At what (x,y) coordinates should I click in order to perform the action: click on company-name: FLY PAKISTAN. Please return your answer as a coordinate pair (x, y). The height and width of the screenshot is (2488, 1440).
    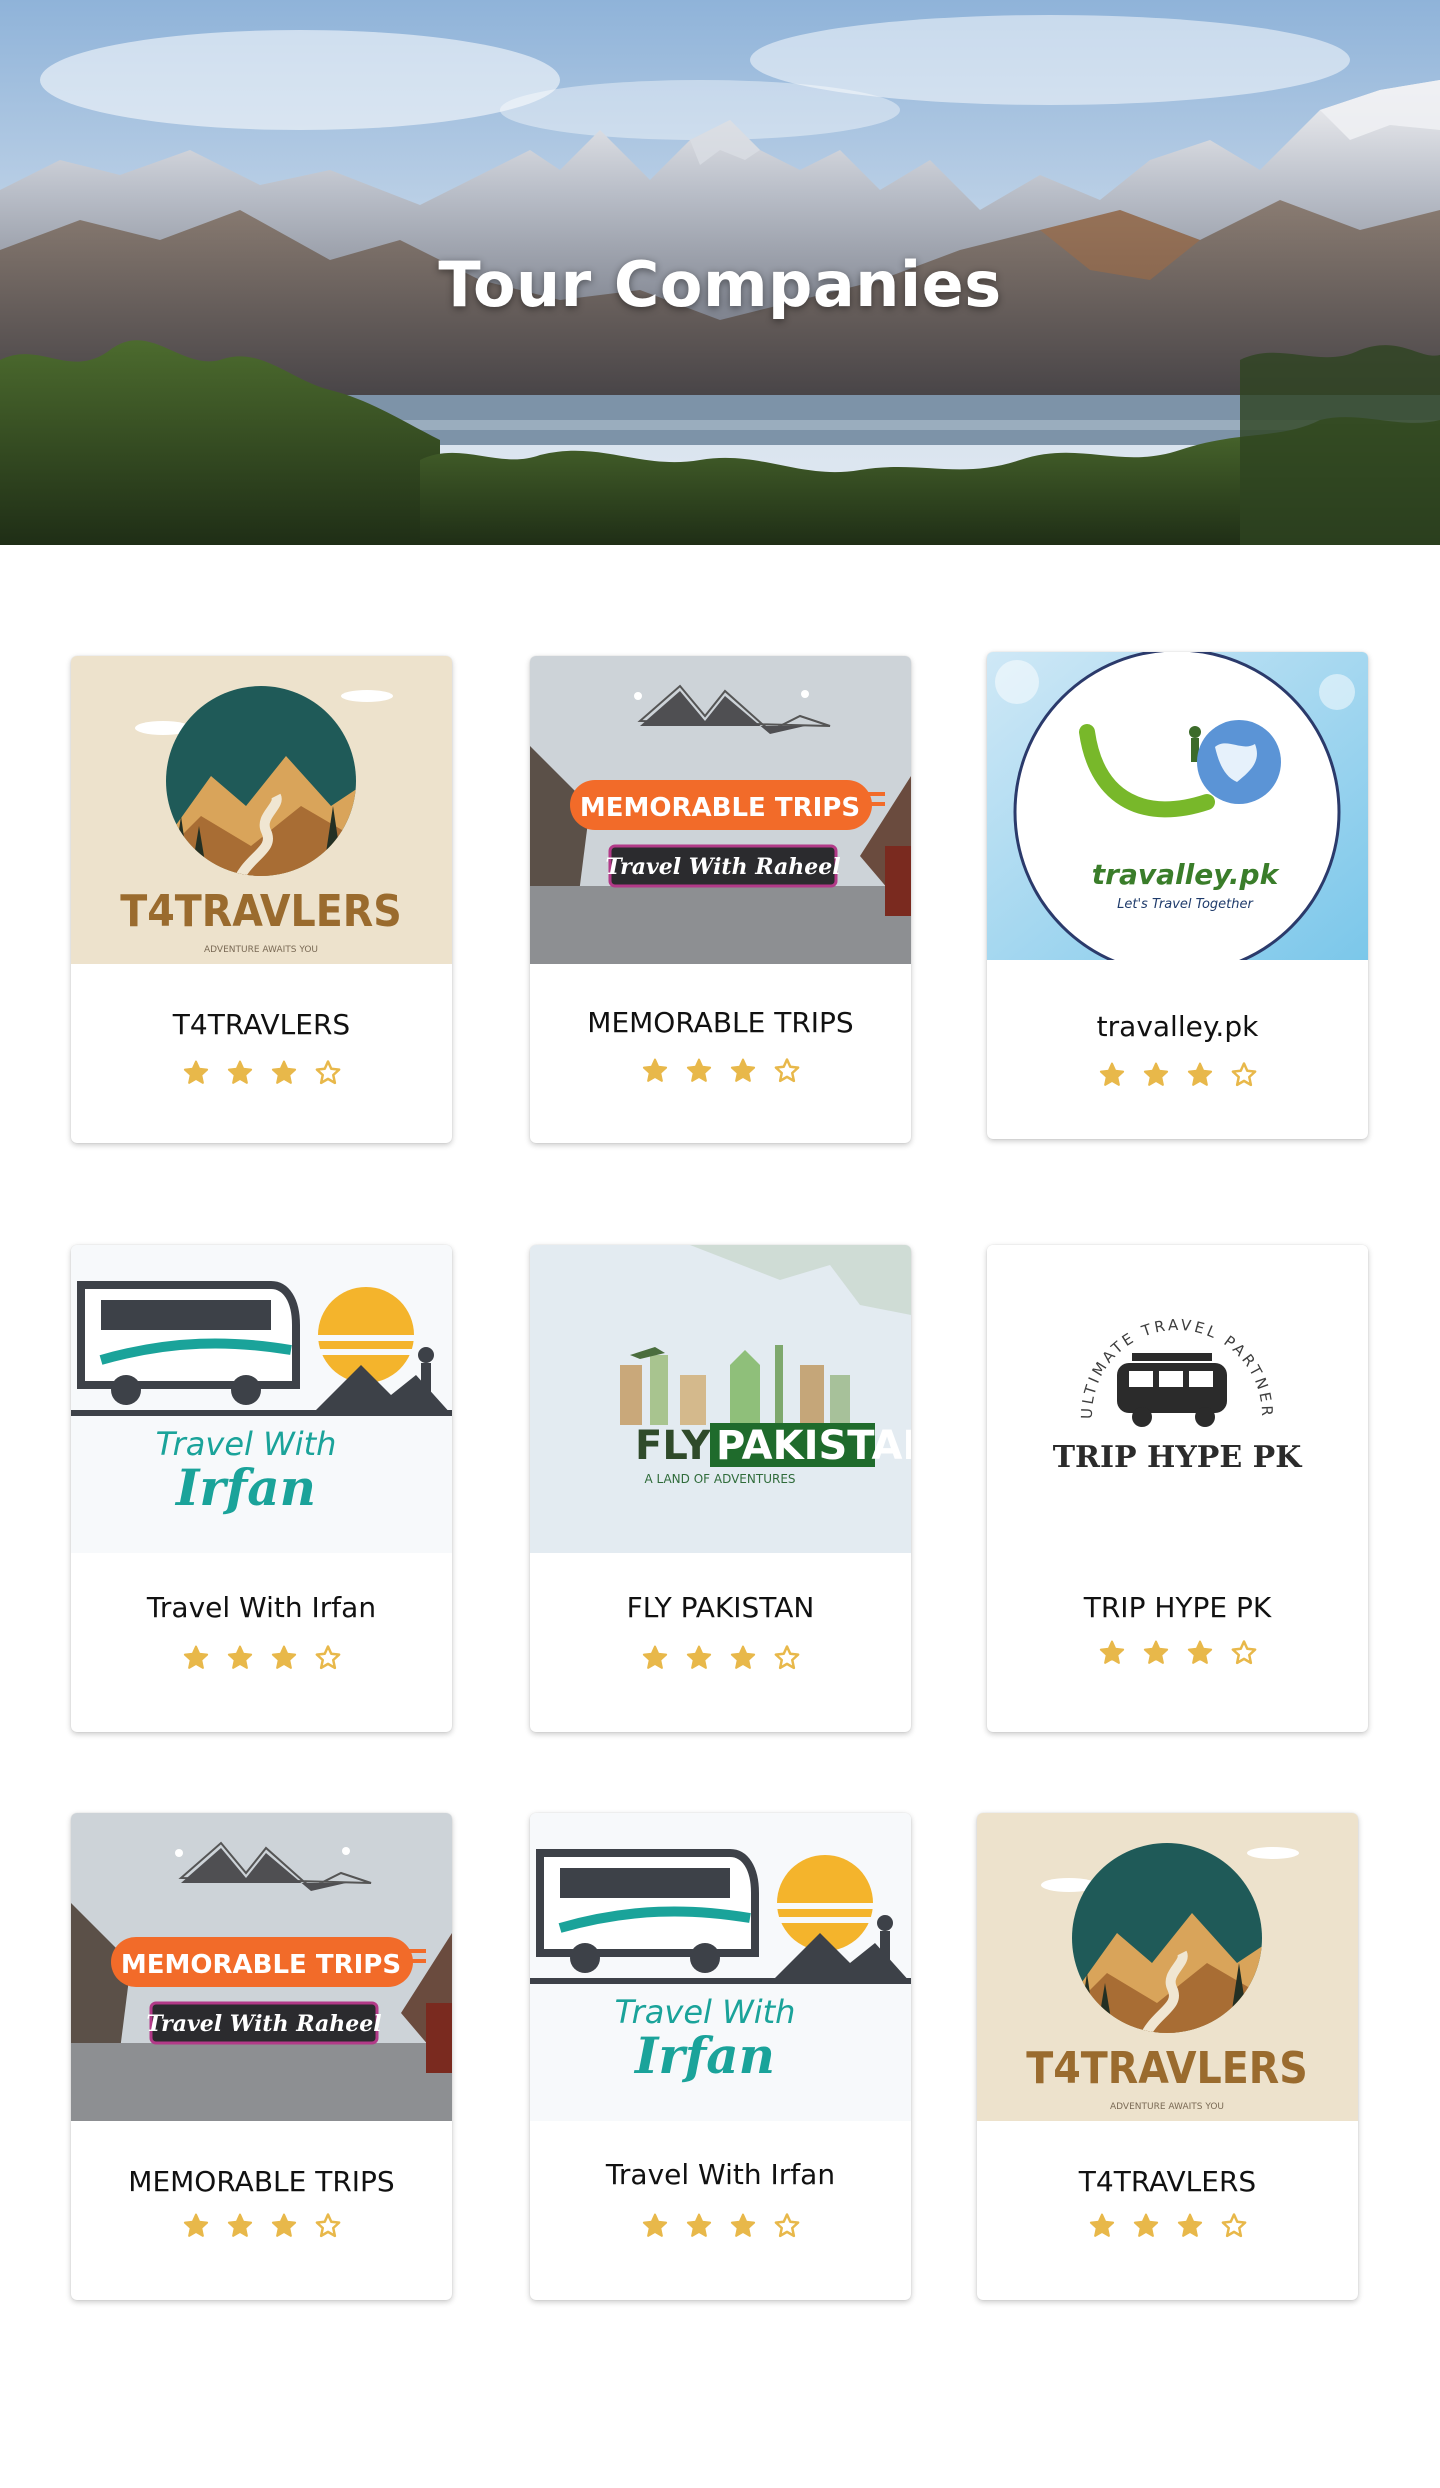
    Looking at the image, I should click on (720, 1607).